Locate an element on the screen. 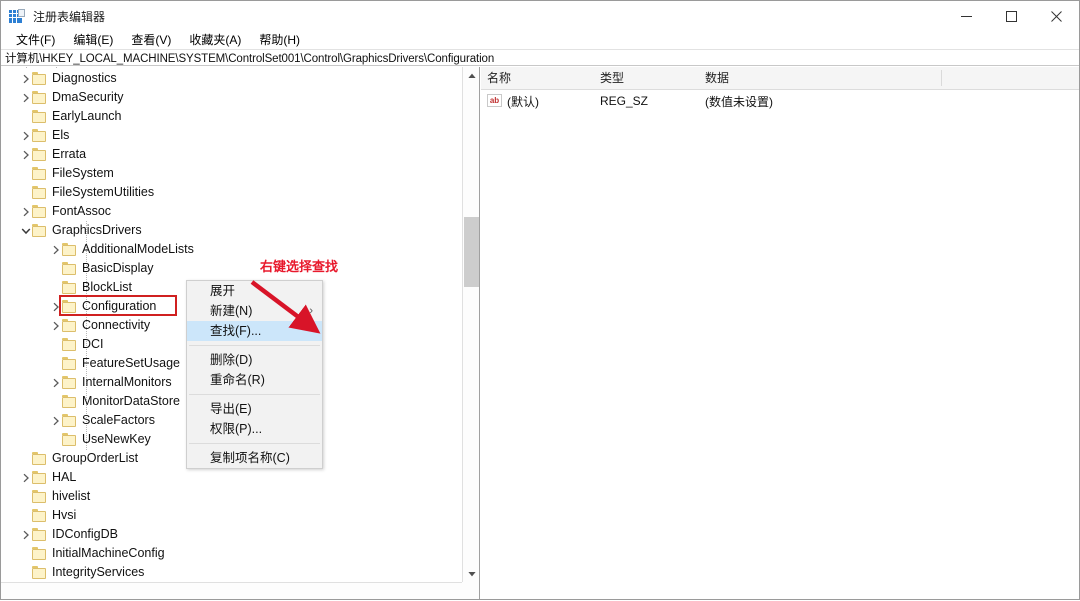  tree-item: IDConfigDB is located at coordinates (231, 534).